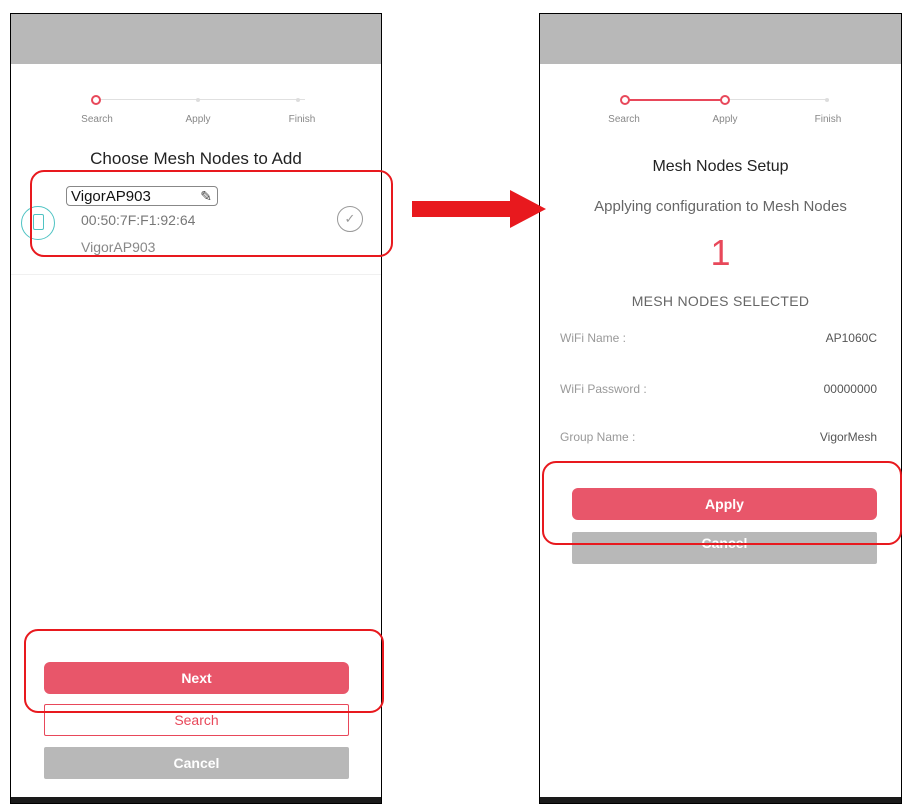 This screenshot has height=805, width=902. Describe the element at coordinates (462, 209) in the screenshot. I see `flow-arrow-shaft` at that location.